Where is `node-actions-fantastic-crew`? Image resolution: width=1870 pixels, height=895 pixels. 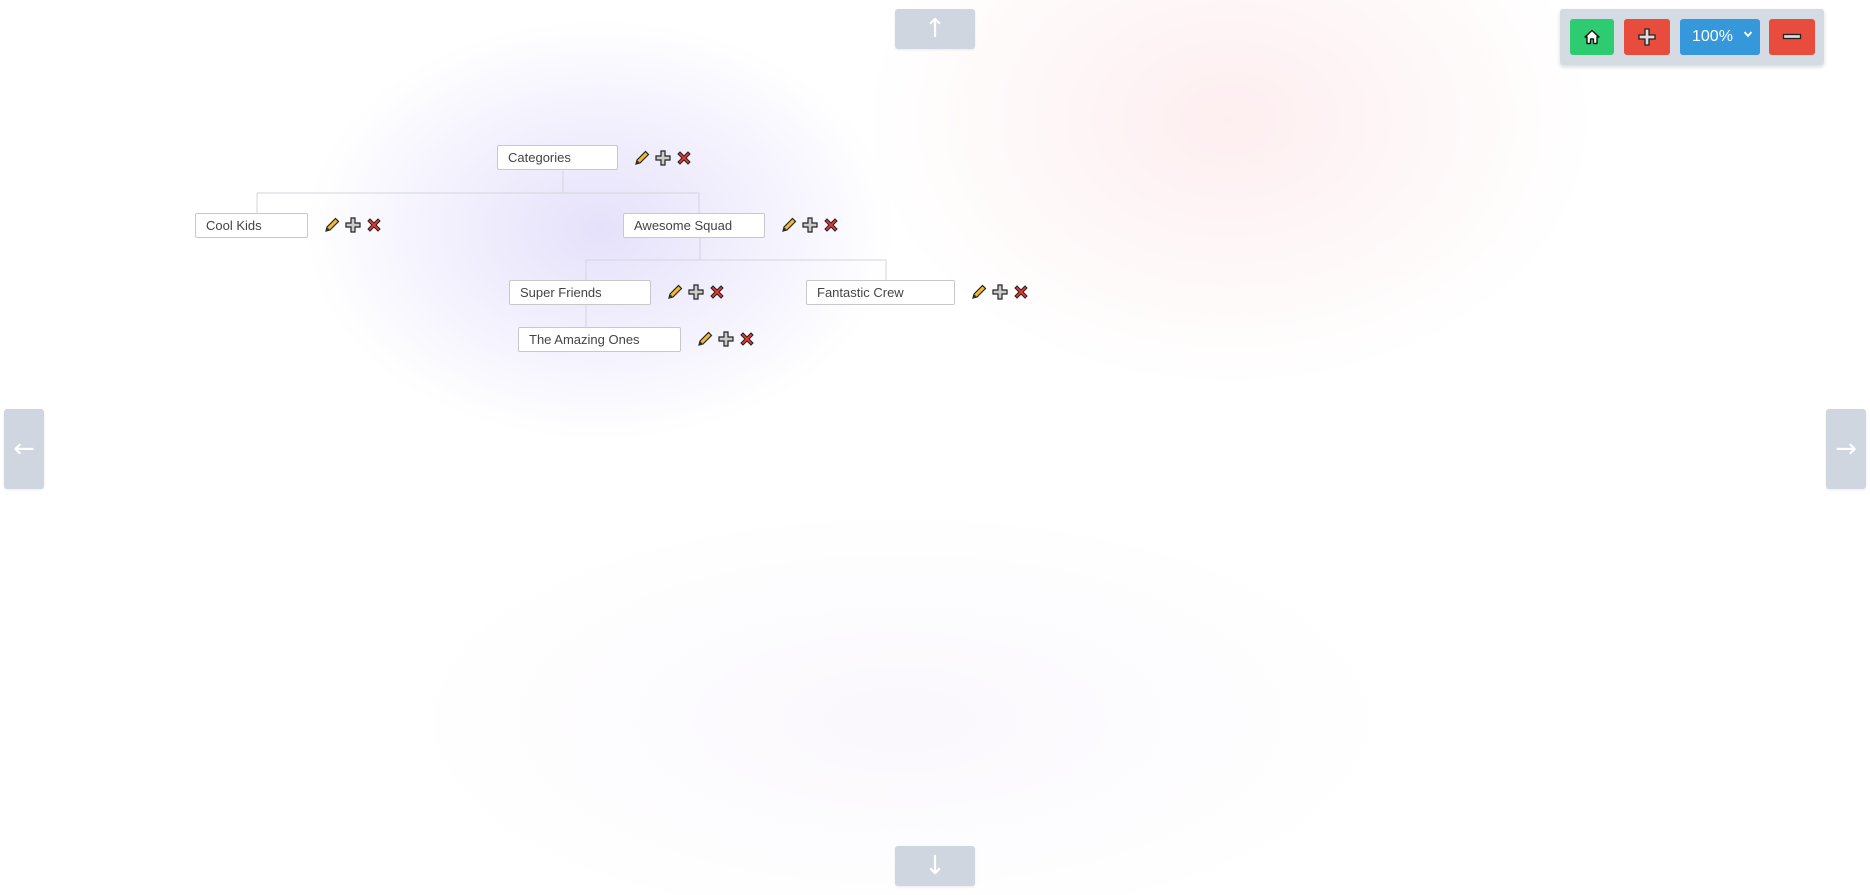 node-actions-fantastic-crew is located at coordinates (1000, 292).